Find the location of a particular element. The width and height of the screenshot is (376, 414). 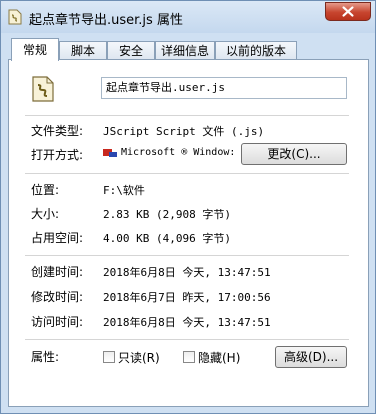

created-label: 创建时间: is located at coordinates (57, 272).